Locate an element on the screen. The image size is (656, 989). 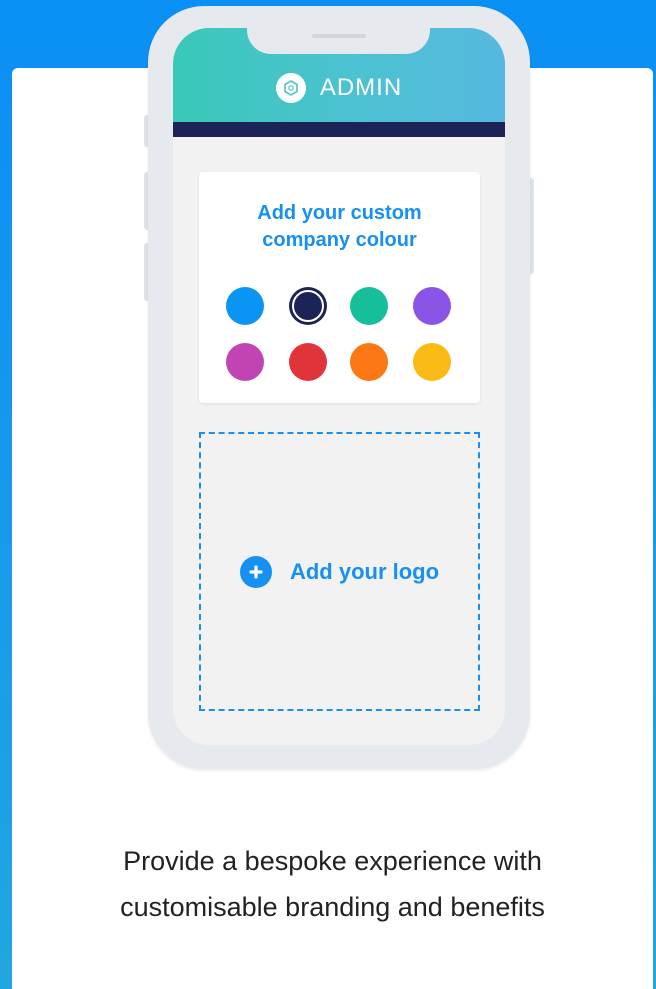
color-swatch-yellow is located at coordinates (432, 362).